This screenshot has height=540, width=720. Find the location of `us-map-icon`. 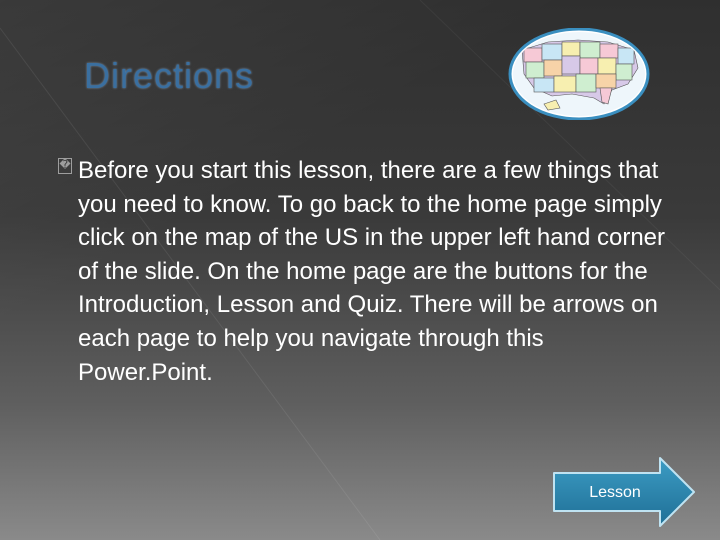

us-map-icon is located at coordinates (579, 74).